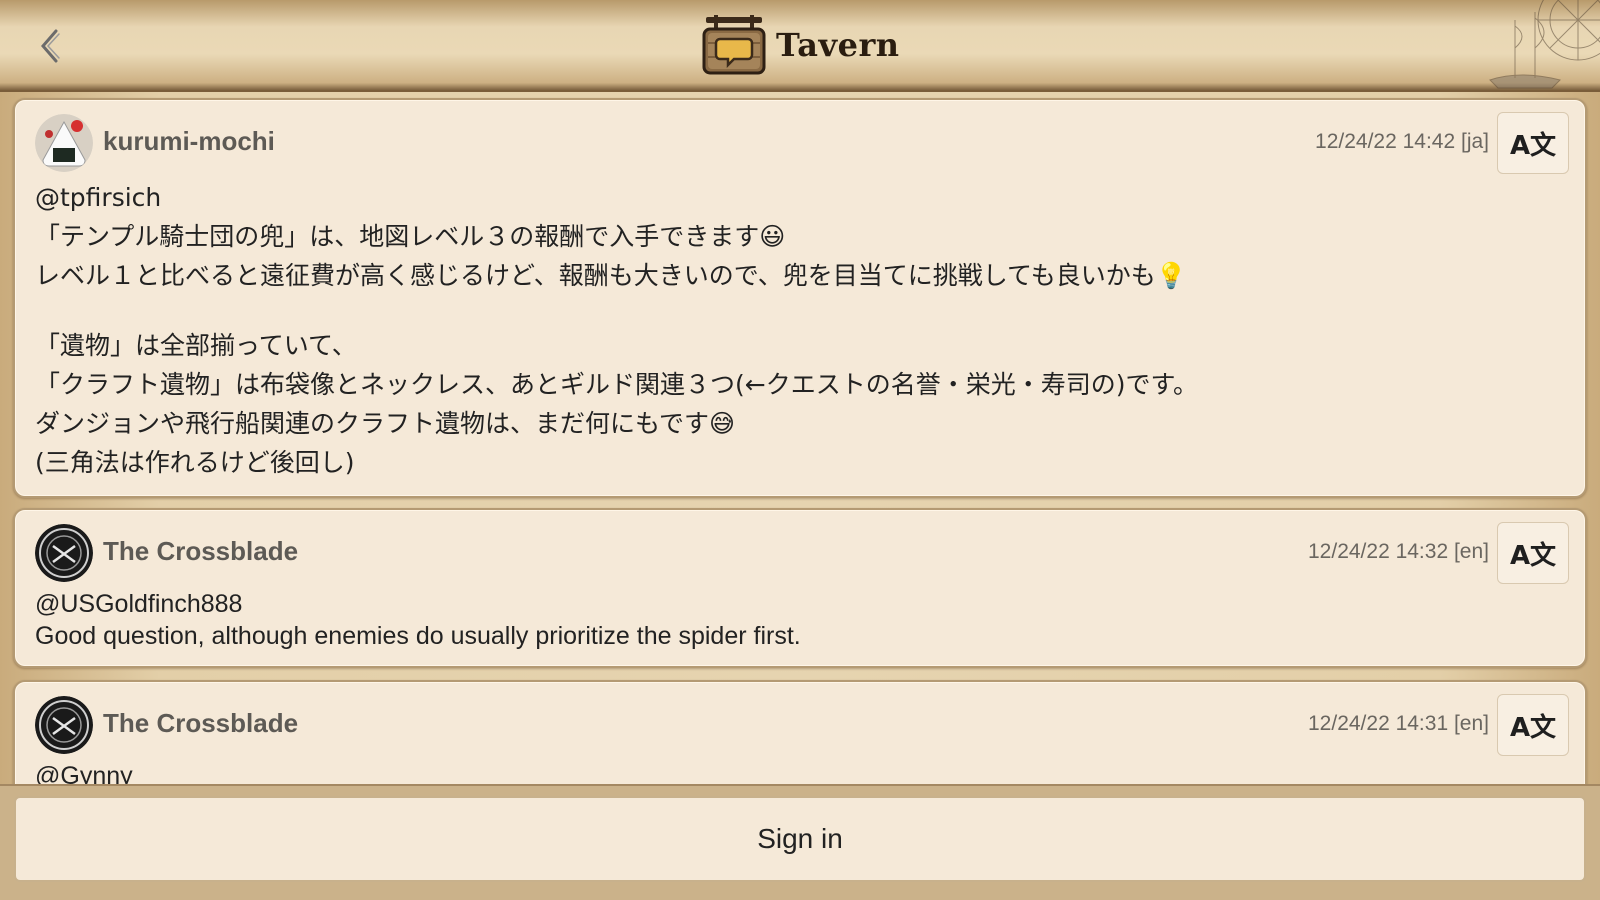 The image size is (1600, 900). I want to click on onigiri-avatar-icon, so click(64, 143).